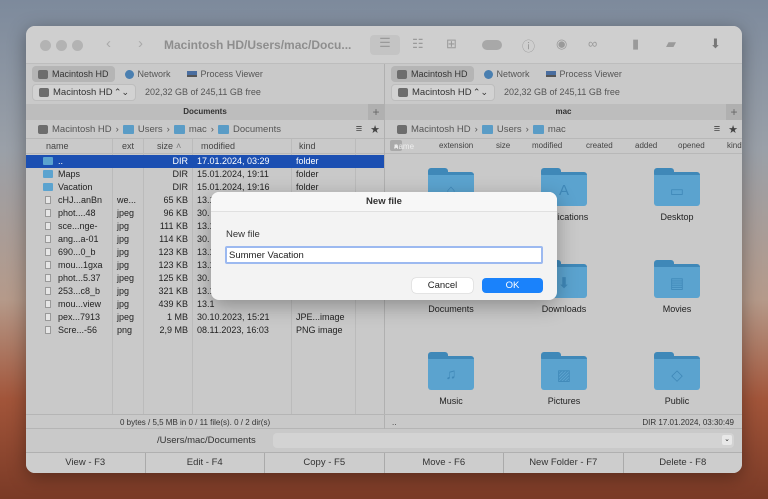  I want to click on thumbnail-view-icon: ⊞, so click(451, 44).